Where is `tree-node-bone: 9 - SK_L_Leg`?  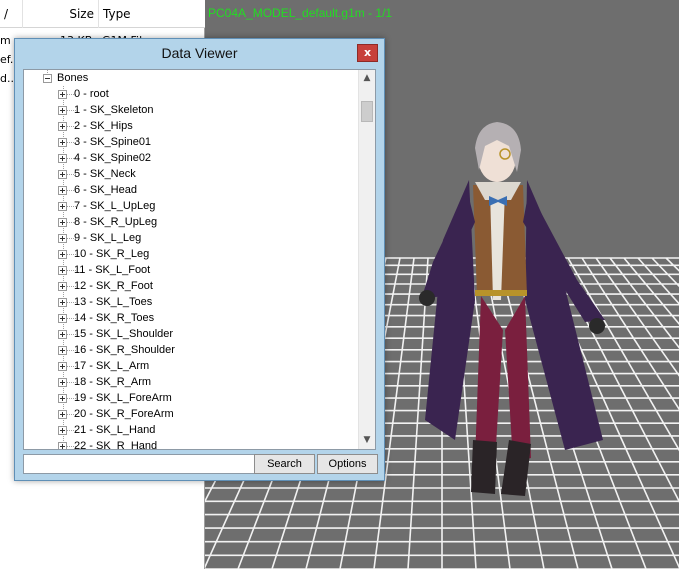
tree-node-bone: 9 - SK_L_Leg is located at coordinates (107, 238).